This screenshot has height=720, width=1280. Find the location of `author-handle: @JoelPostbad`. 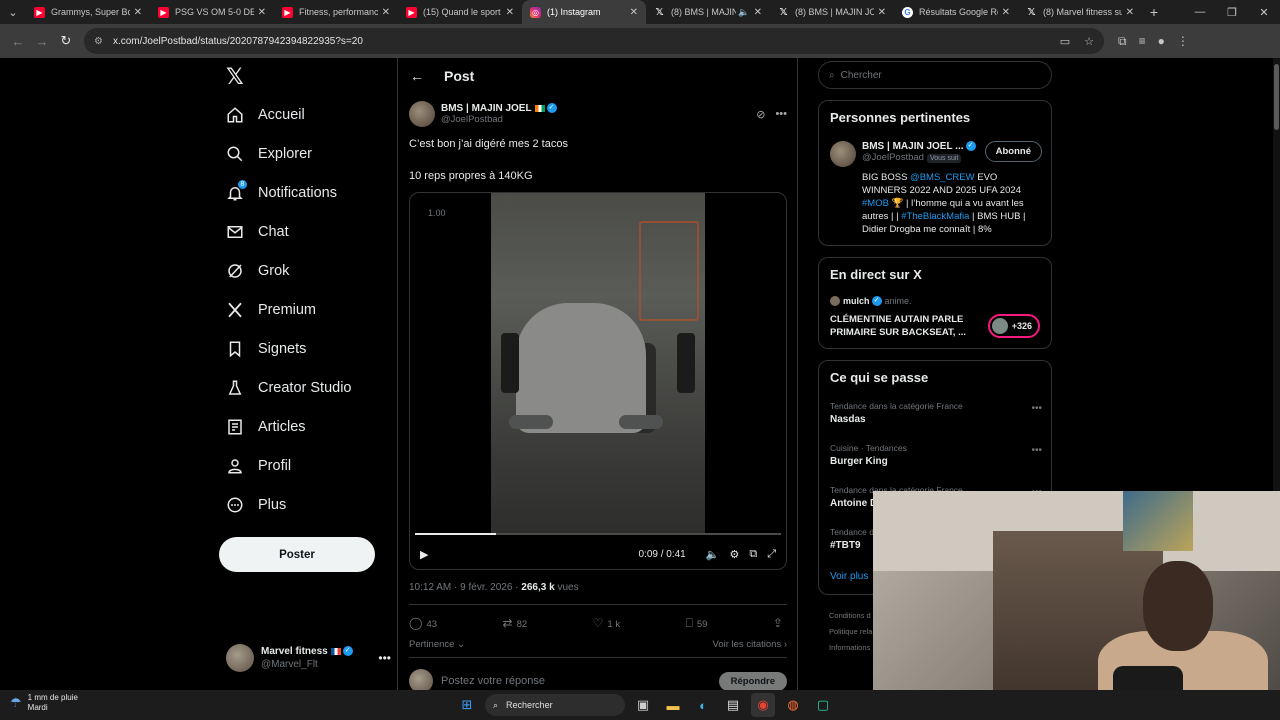

author-handle: @JoelPostbad is located at coordinates (499, 119).